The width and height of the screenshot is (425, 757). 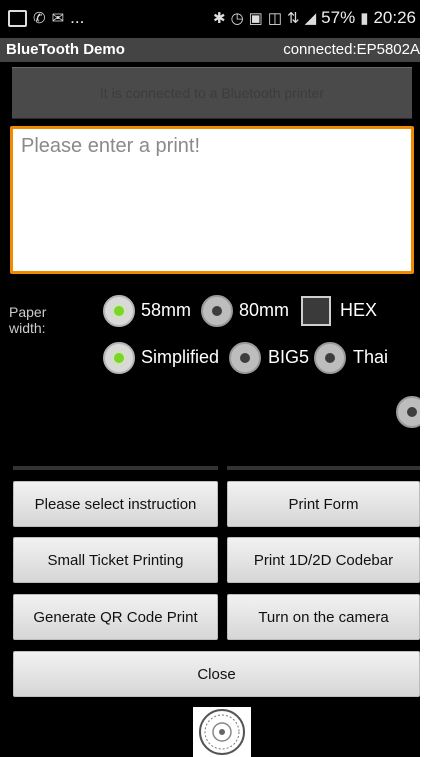 I want to click on camera-button: Turn on the camera, so click(x=323, y=617).